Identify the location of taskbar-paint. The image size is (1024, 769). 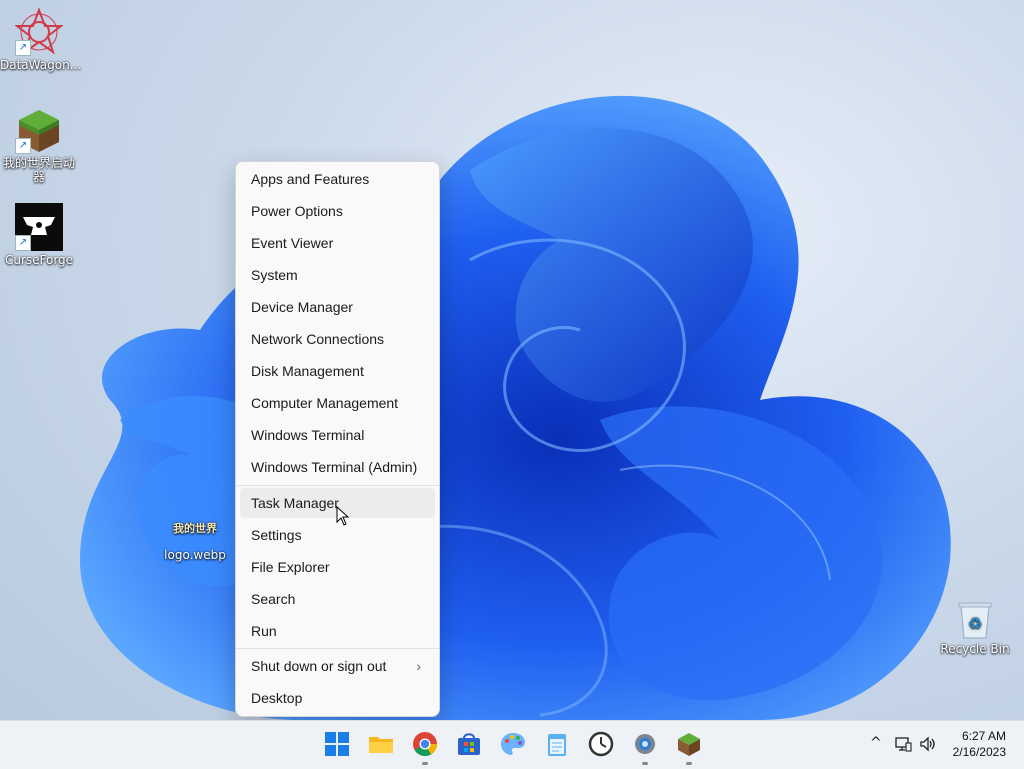
(513, 744).